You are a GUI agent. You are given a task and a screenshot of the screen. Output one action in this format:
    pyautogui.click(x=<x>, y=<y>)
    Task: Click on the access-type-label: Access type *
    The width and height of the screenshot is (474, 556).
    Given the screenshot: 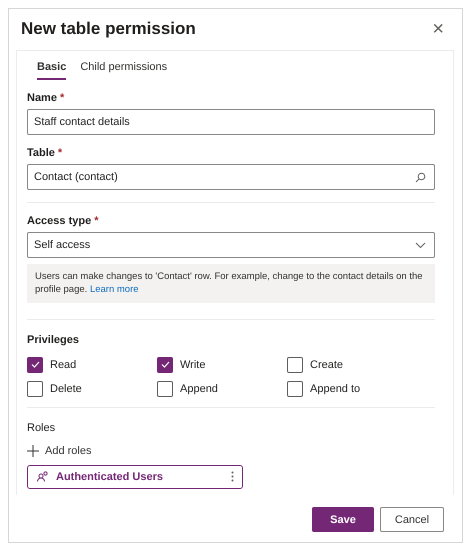 What is the action you would take?
    pyautogui.click(x=63, y=221)
    